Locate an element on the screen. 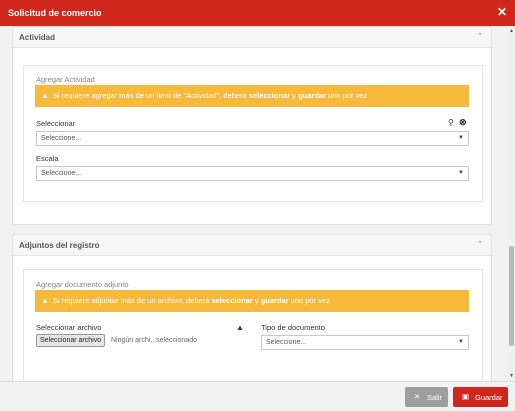 This screenshot has height=411, width=515. actividad-panel-header: Actividad ⌃ is located at coordinates (252, 37).